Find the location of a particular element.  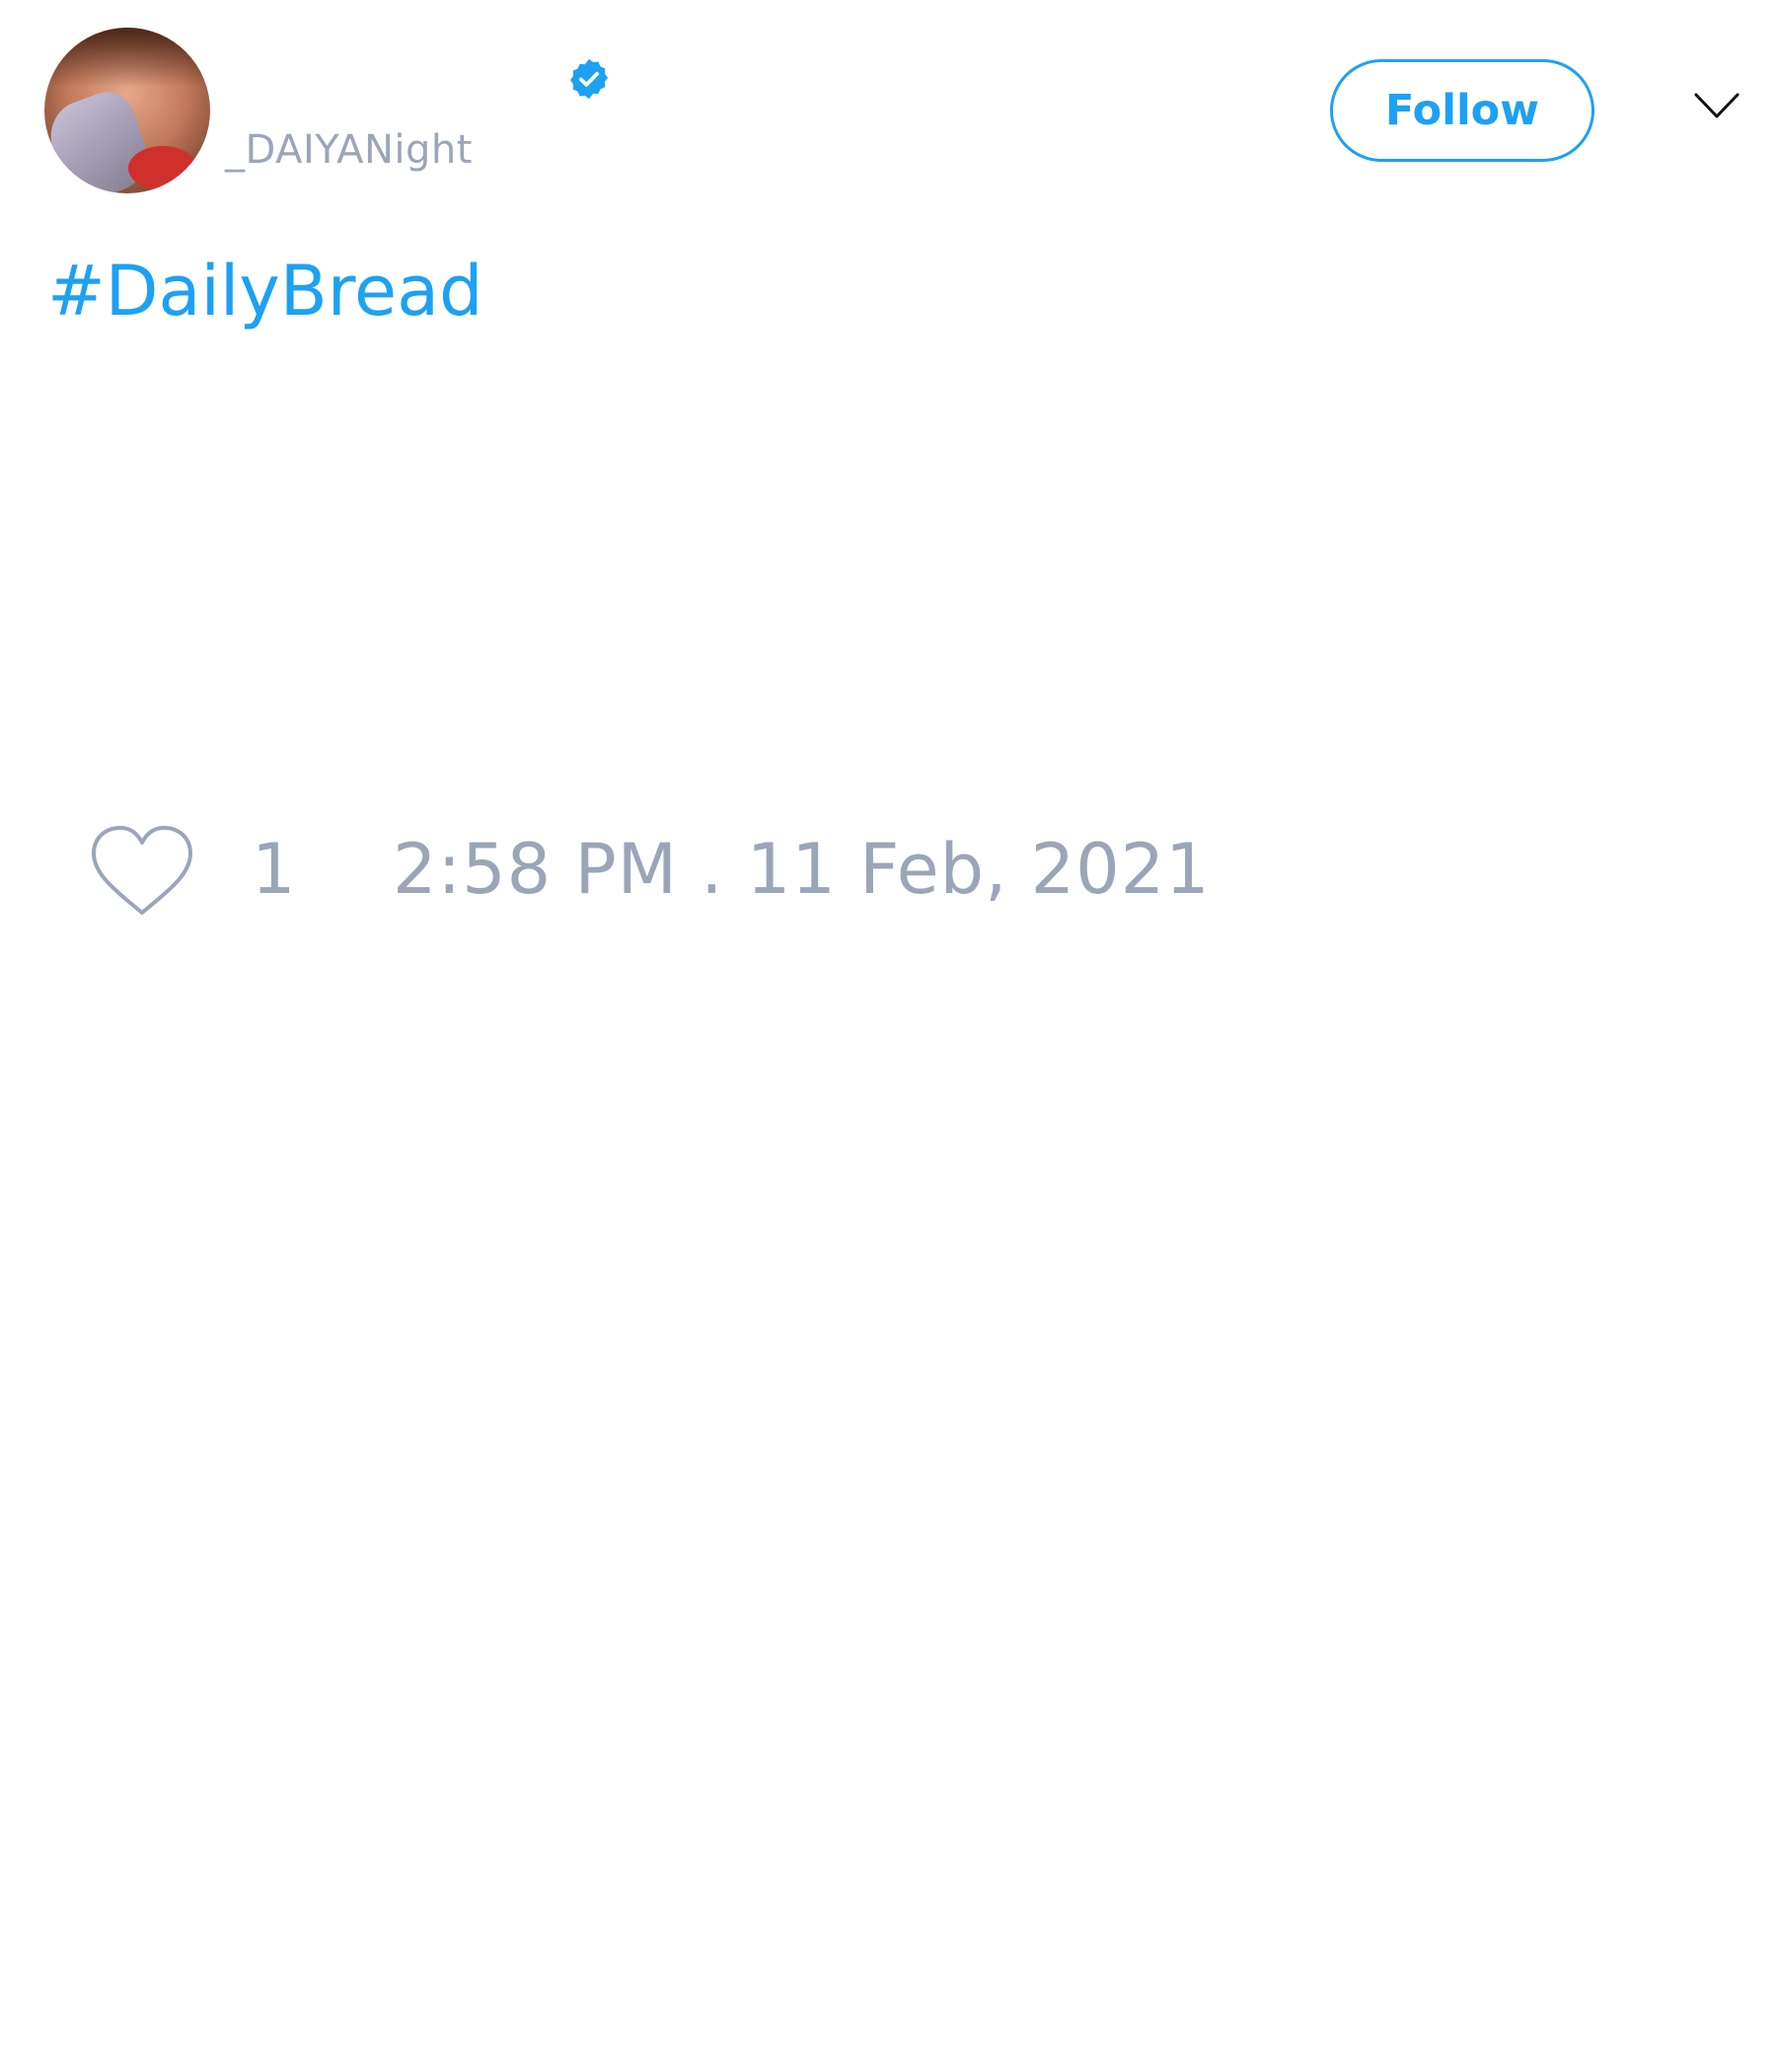

tweet-hashtag: #DailyBread is located at coordinates (264, 291).